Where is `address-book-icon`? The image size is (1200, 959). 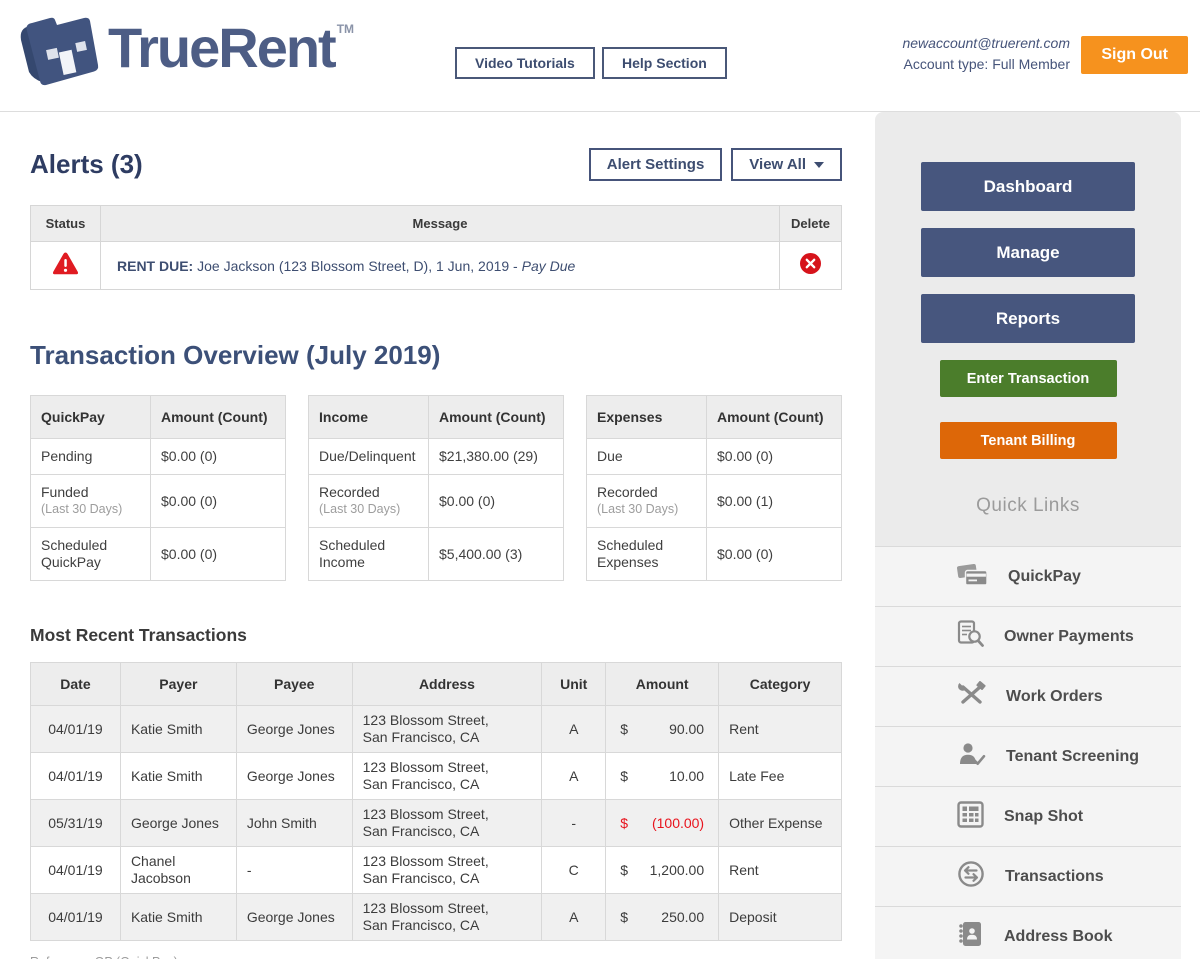
address-book-icon is located at coordinates (970, 936).